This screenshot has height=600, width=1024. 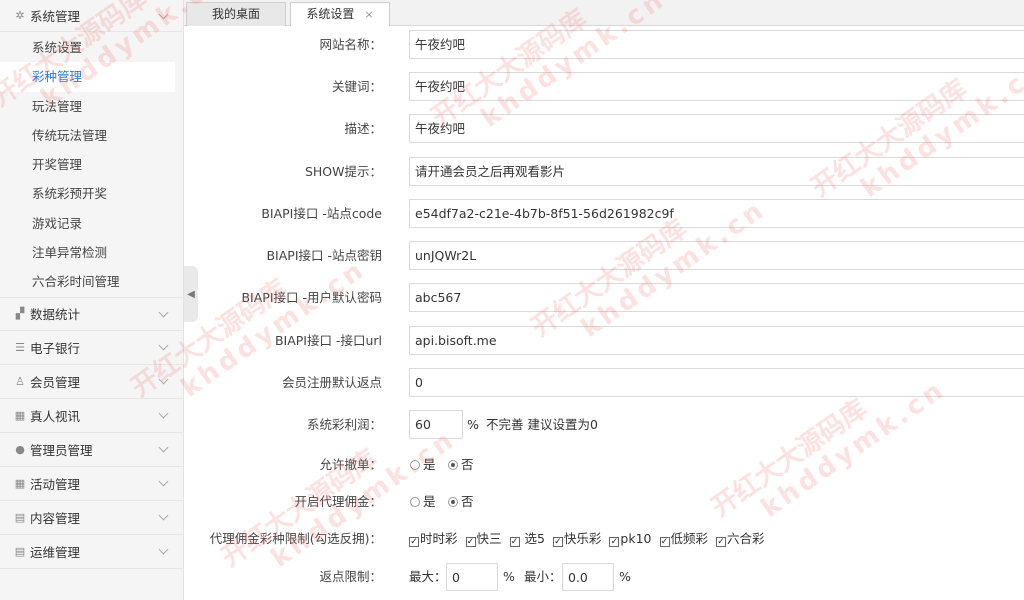 I want to click on allow-cancel-label: 允许撤单：, so click(x=350, y=464).